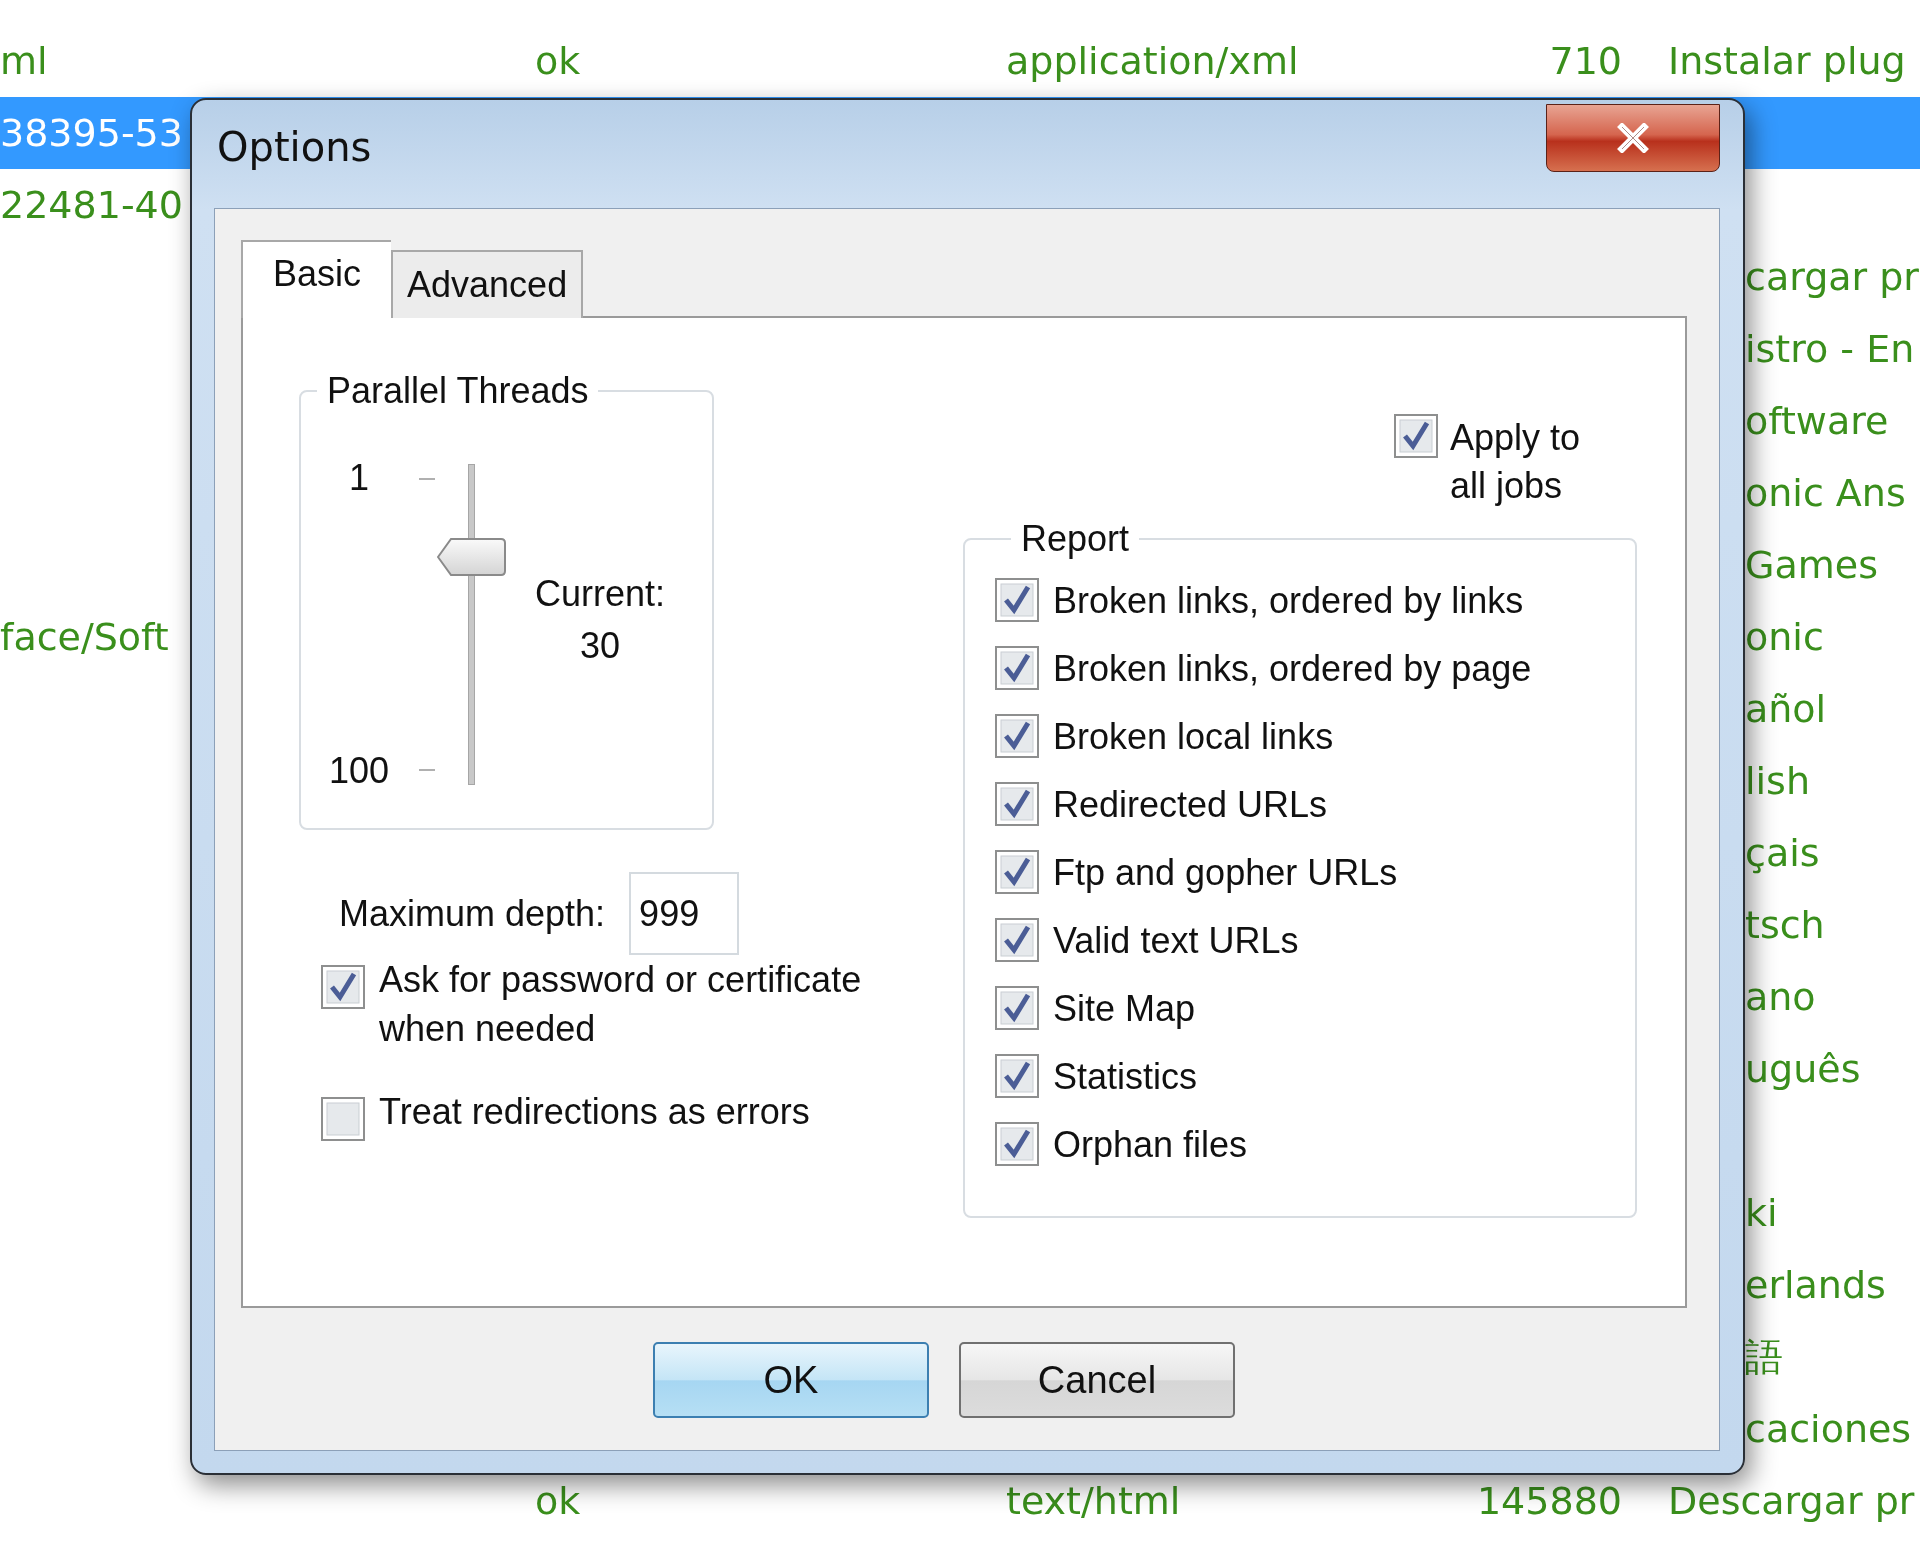 This screenshot has width=1920, height=1542. What do you see at coordinates (472, 557) in the screenshot?
I see `slider-thumb` at bounding box center [472, 557].